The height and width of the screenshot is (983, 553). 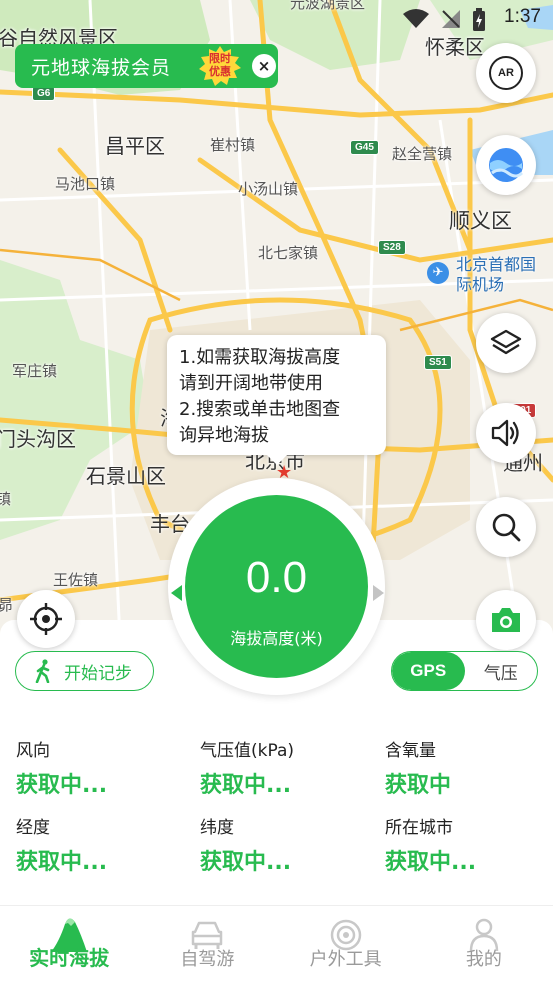 I want to click on nav-outdoor-tools-label: 户外工具, so click(x=345, y=959).